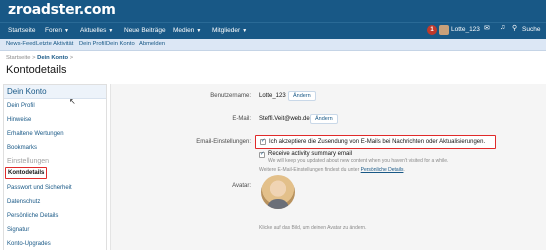 Image resolution: width=546 pixels, height=250 pixels. I want to click on sidebar-item-erhaltene-wertungen: Erhaltene Wertungen, so click(35, 134).